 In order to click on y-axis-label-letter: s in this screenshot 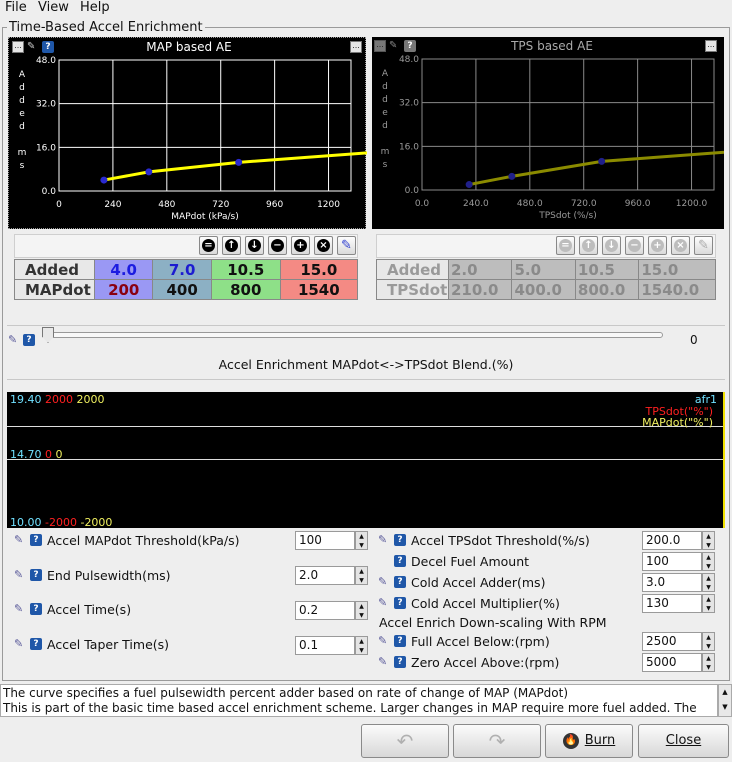, I will do `click(22, 166)`.